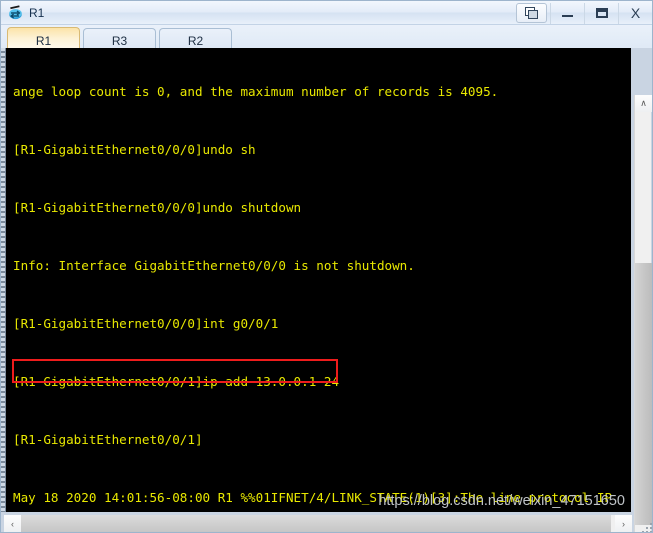 This screenshot has height=533, width=653. I want to click on tab-label: R1, so click(43, 40).